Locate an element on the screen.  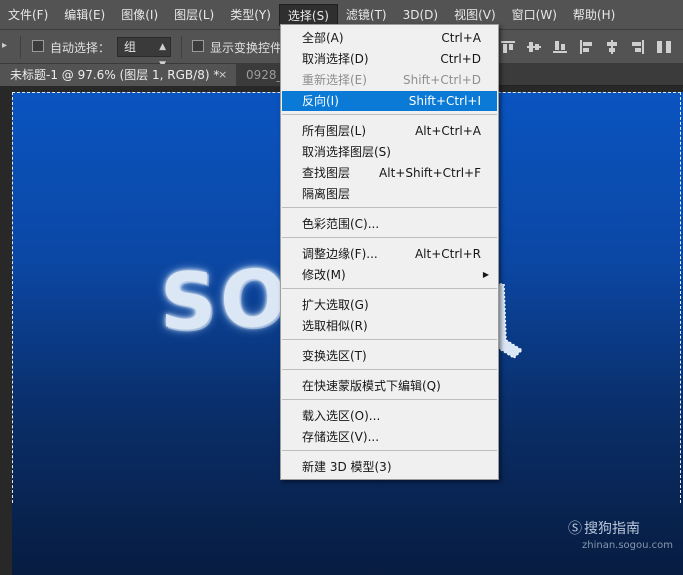
menu-item-label: 在快速蒙版模式下编辑(Q) is located at coordinates (371, 386).